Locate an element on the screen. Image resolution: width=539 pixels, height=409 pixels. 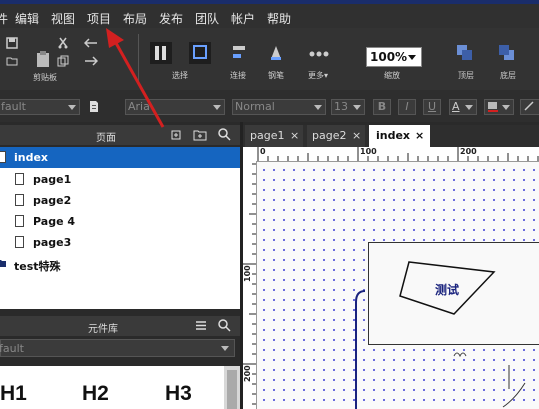
bring-to-front-icon is located at coordinates (465, 53).